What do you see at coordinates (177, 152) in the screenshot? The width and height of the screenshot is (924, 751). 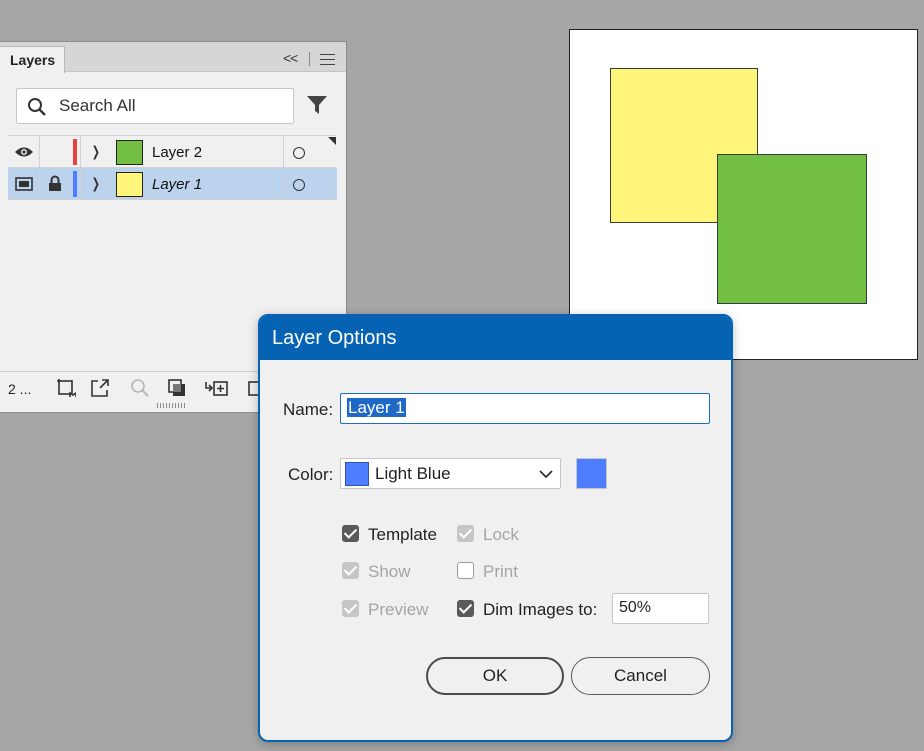 I see `layer-name: Layer 2` at bounding box center [177, 152].